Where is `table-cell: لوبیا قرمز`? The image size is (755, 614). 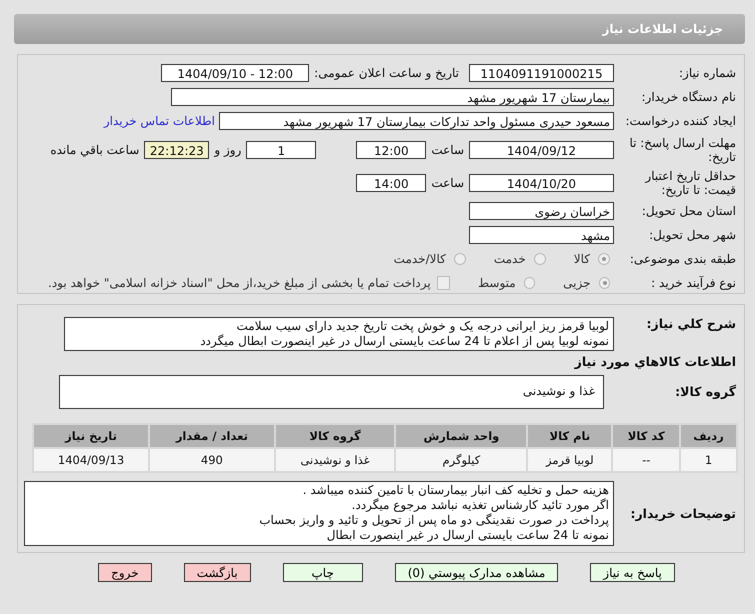
table-cell: لوبیا قرمز is located at coordinates (569, 460).